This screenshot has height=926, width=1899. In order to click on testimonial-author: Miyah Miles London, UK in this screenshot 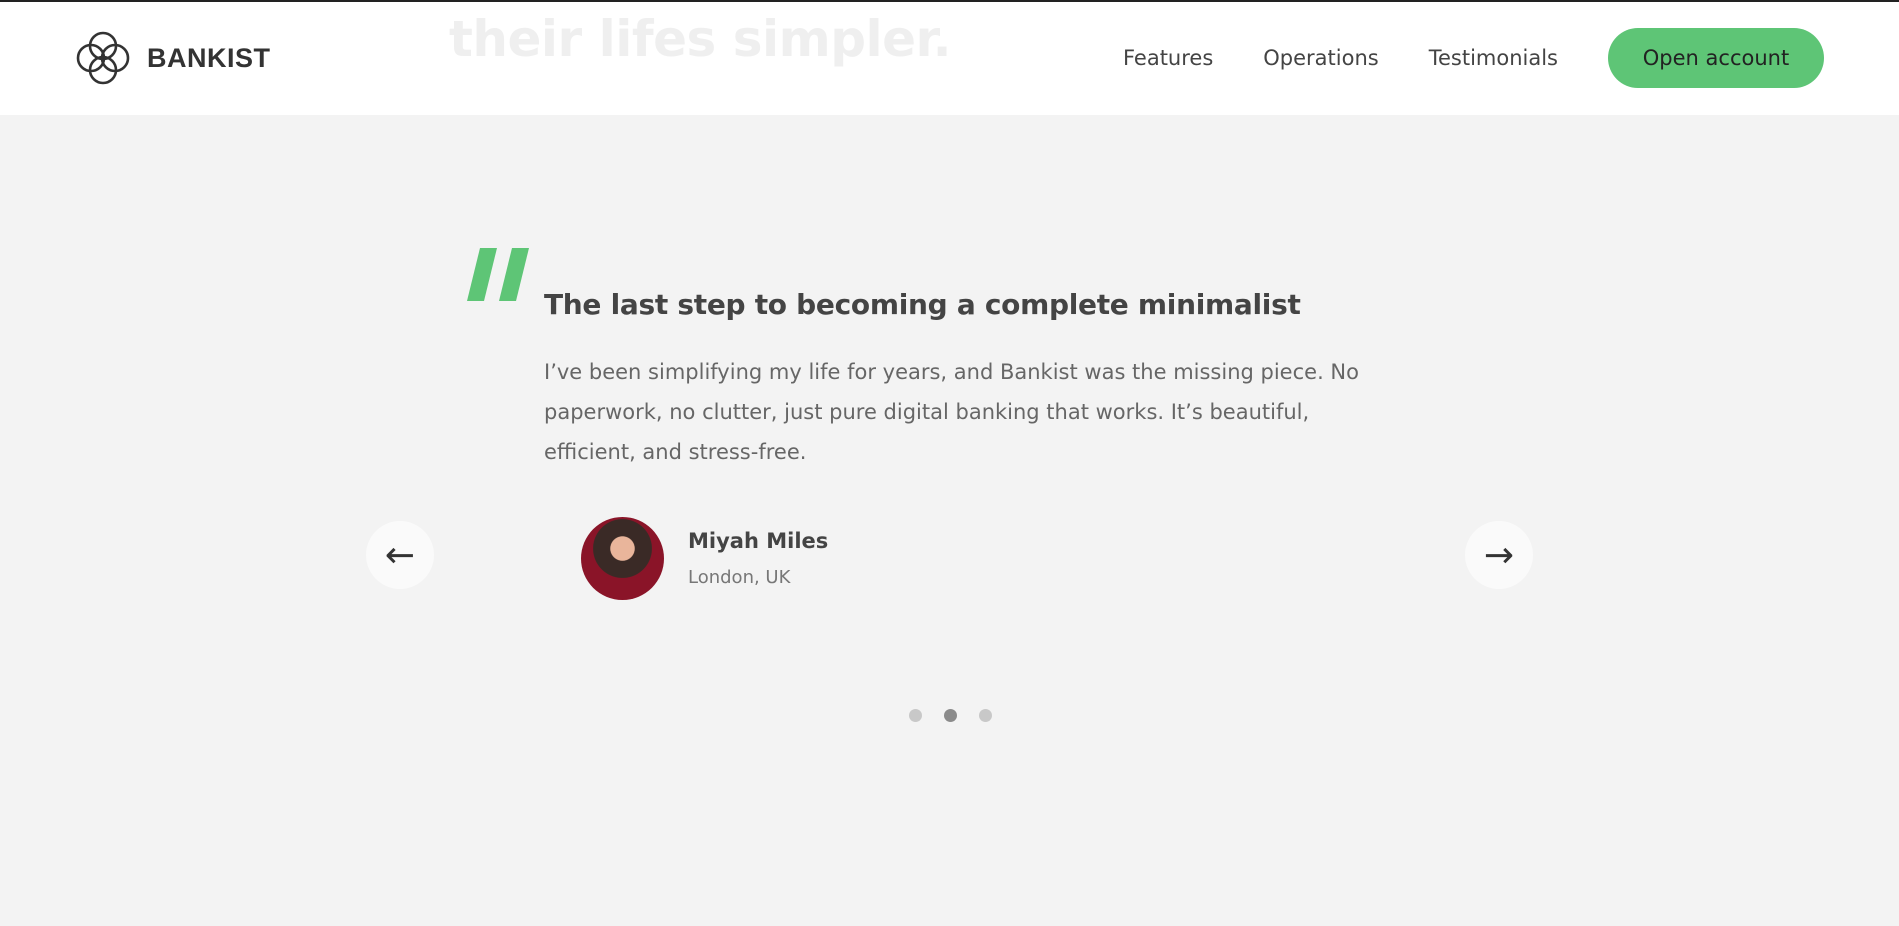, I will do `click(704, 558)`.